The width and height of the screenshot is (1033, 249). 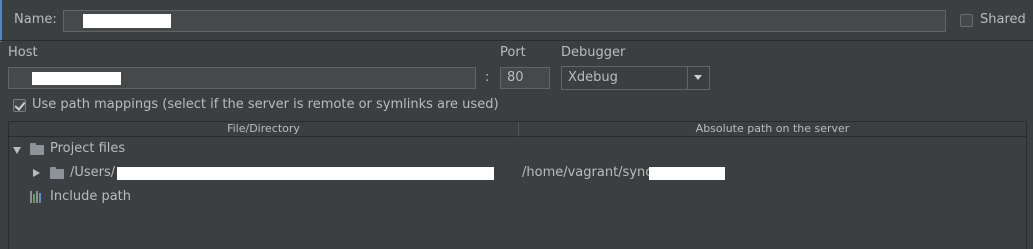 What do you see at coordinates (91, 196) in the screenshot?
I see `include-path-label: Include path` at bounding box center [91, 196].